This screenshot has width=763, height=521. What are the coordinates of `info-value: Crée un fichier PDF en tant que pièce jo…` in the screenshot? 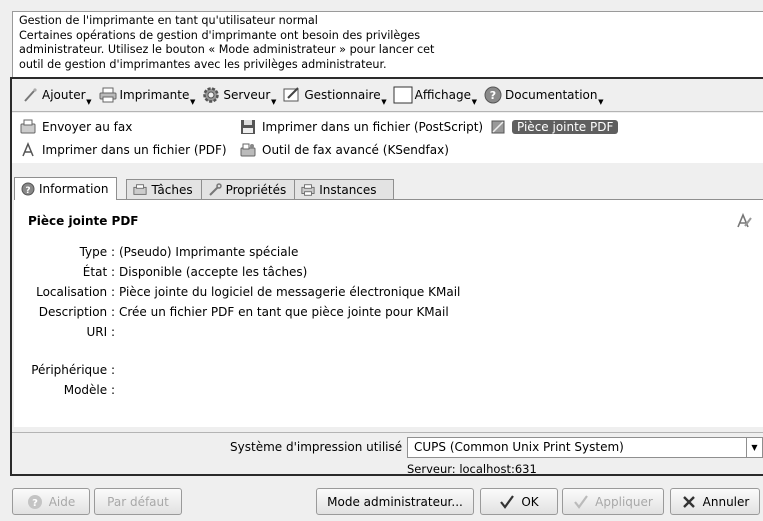 It's located at (284, 312).